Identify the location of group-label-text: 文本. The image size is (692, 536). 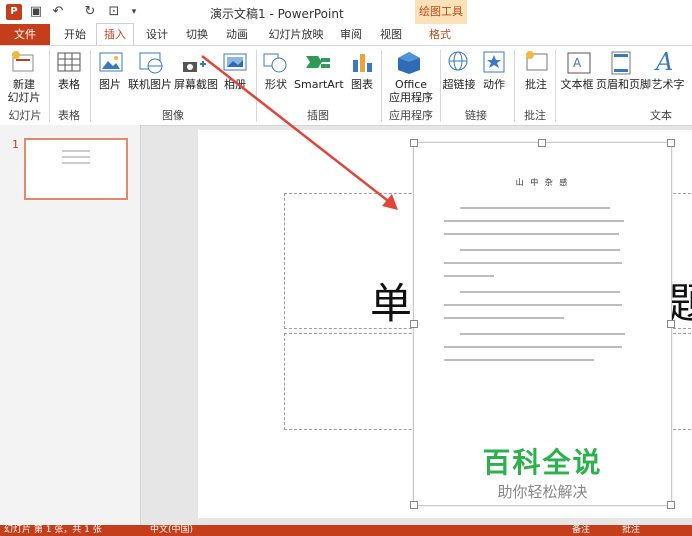
(661, 115).